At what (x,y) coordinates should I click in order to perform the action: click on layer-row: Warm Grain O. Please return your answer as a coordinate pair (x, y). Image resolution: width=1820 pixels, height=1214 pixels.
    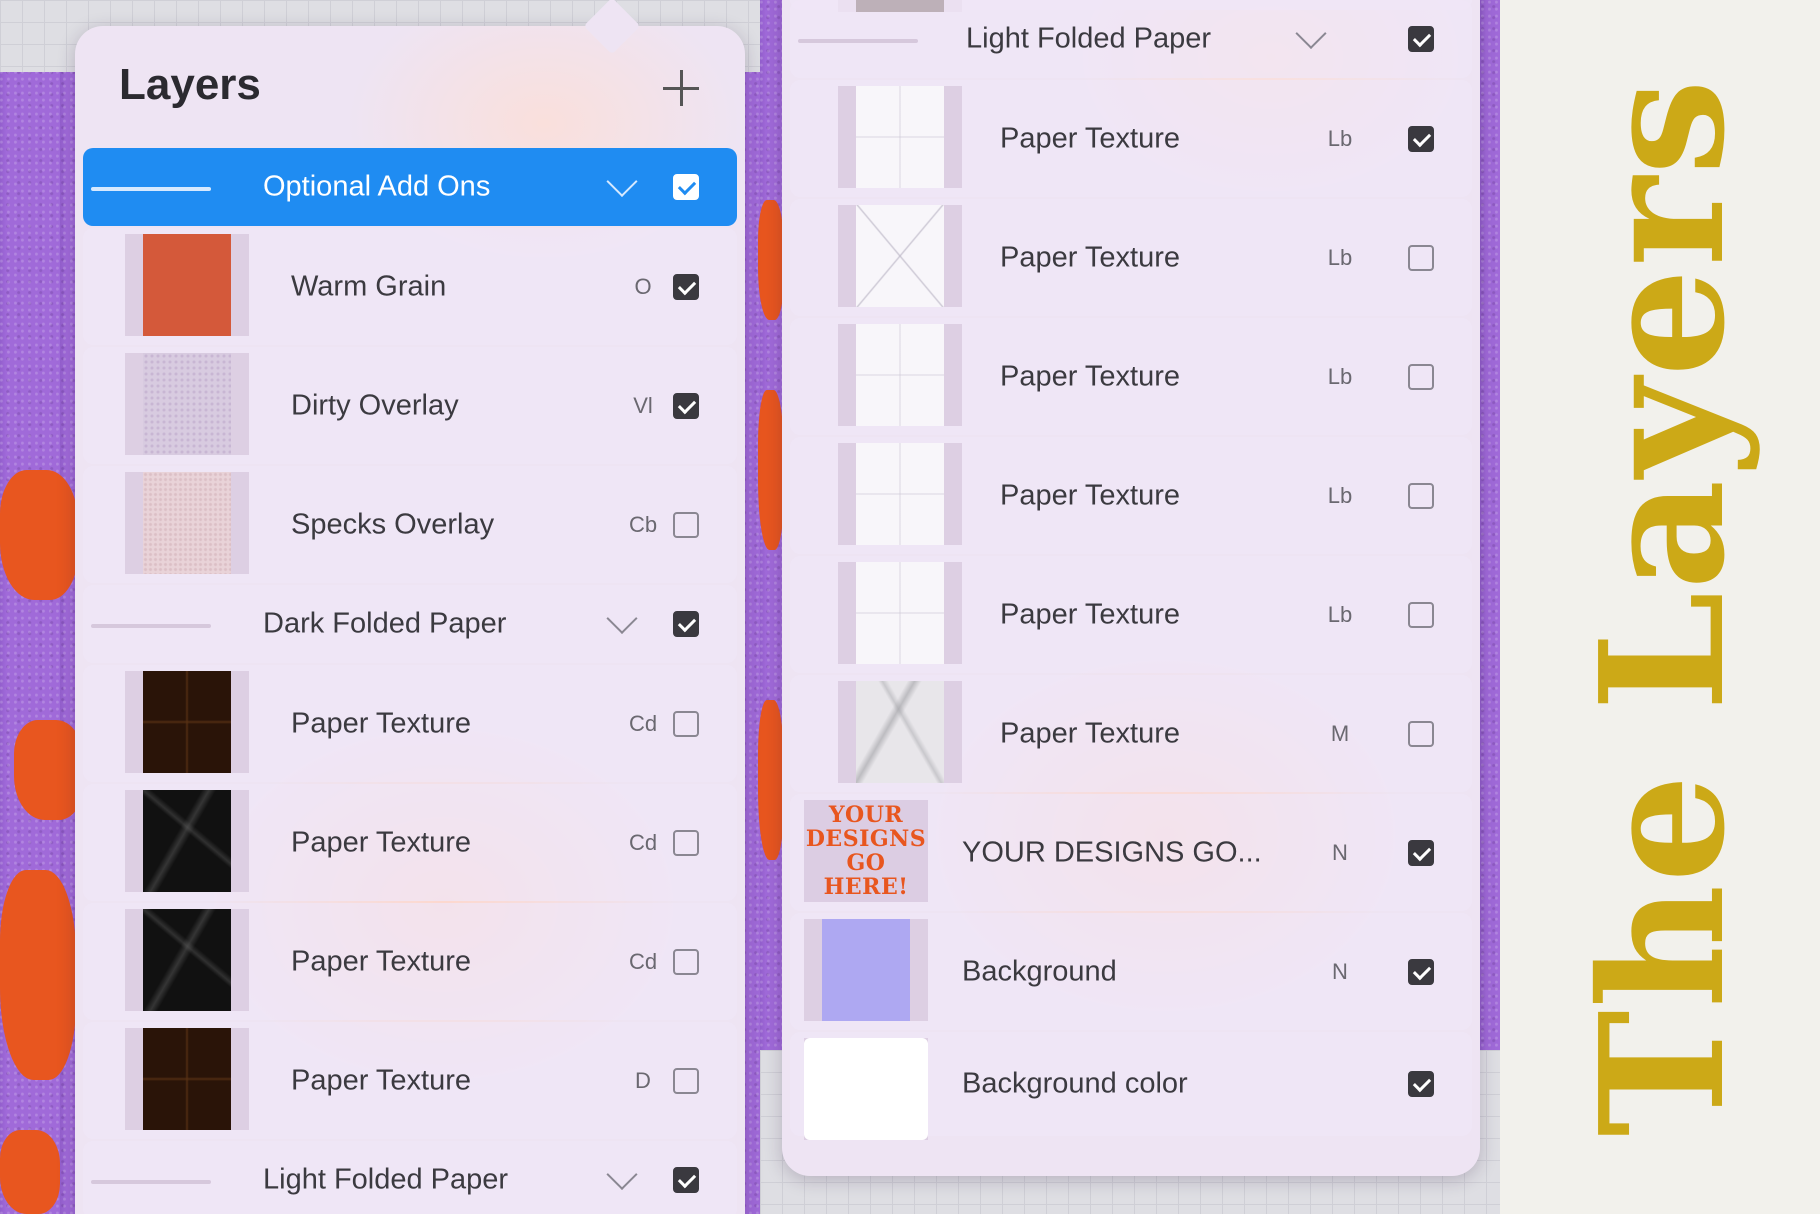
    Looking at the image, I should click on (410, 286).